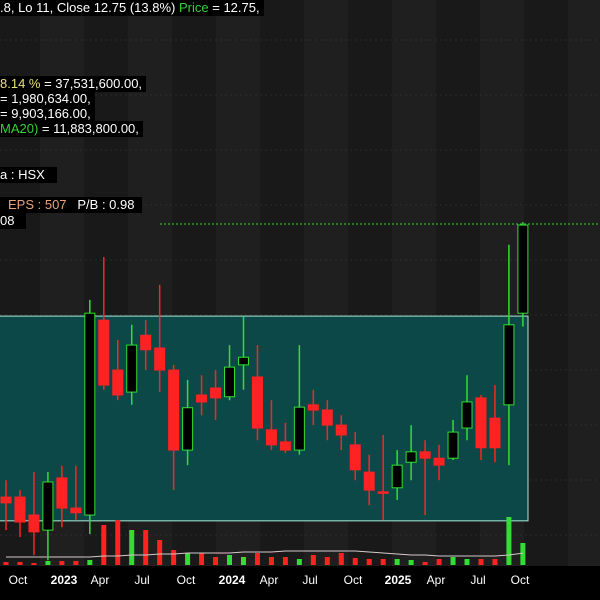 This screenshot has width=600, height=600. What do you see at coordinates (13, 221) in the screenshot?
I see `extra-value: 08` at bounding box center [13, 221].